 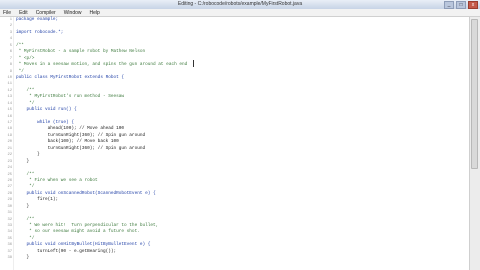 I want to click on line-text: back(100); // Move back 100, so click(x=67, y=142).